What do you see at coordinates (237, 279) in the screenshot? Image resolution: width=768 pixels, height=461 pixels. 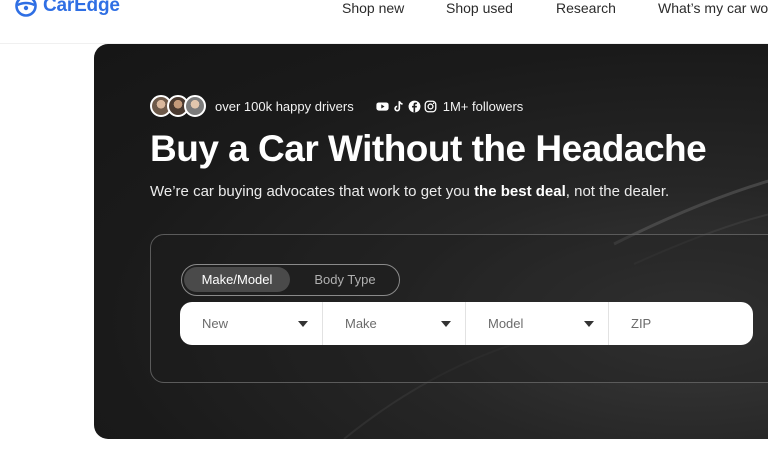 I see `tab-make-model: Make/Model` at bounding box center [237, 279].